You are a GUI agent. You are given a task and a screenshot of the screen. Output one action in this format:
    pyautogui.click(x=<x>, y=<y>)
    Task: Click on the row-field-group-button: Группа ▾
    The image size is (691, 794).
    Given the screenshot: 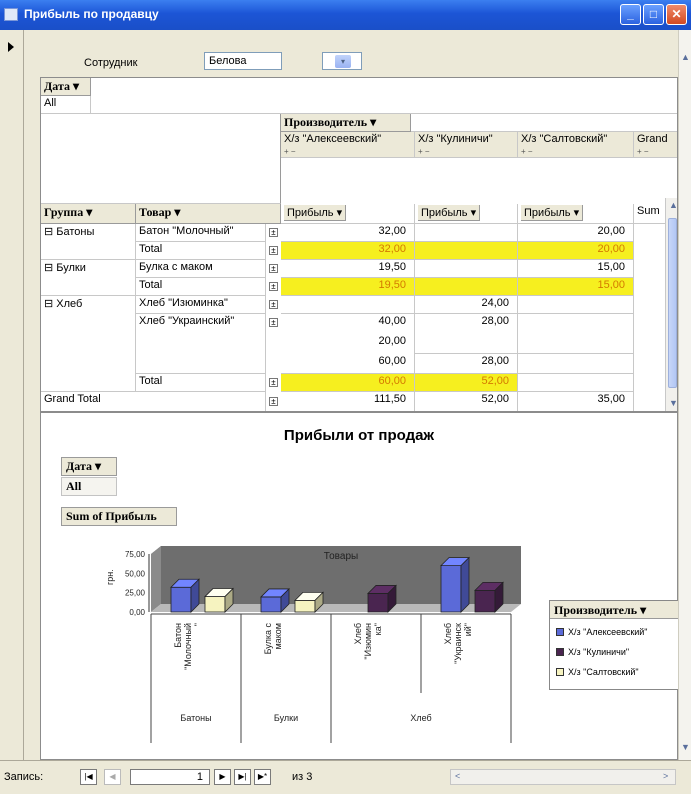 What is the action you would take?
    pyautogui.click(x=88, y=214)
    